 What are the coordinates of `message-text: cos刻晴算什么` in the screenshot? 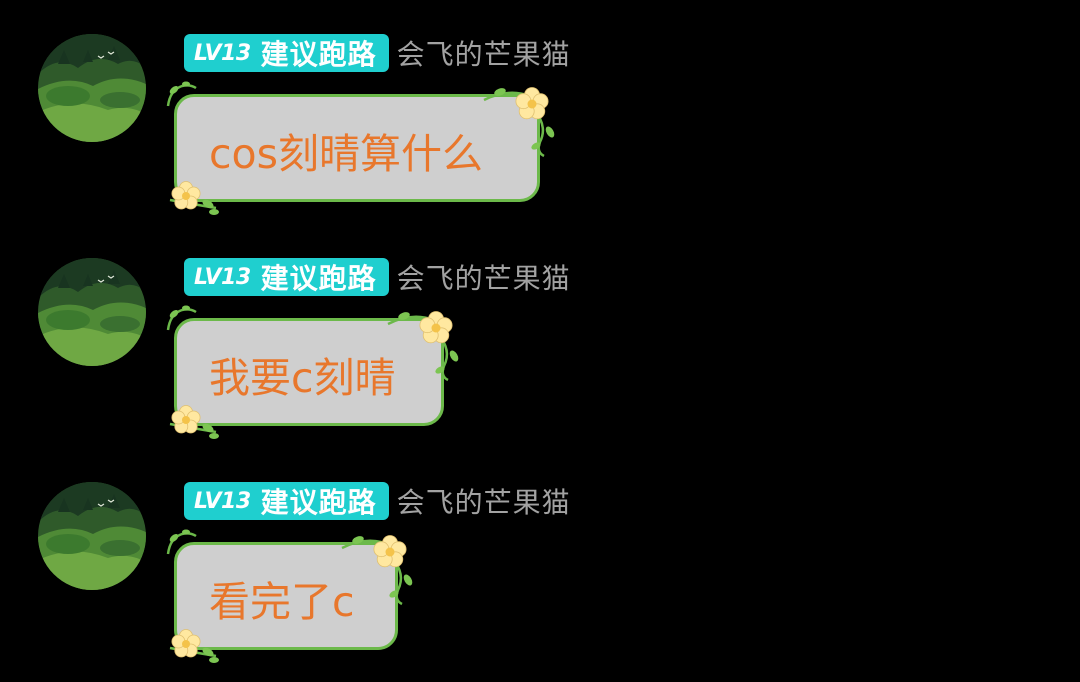 It's located at (346, 154).